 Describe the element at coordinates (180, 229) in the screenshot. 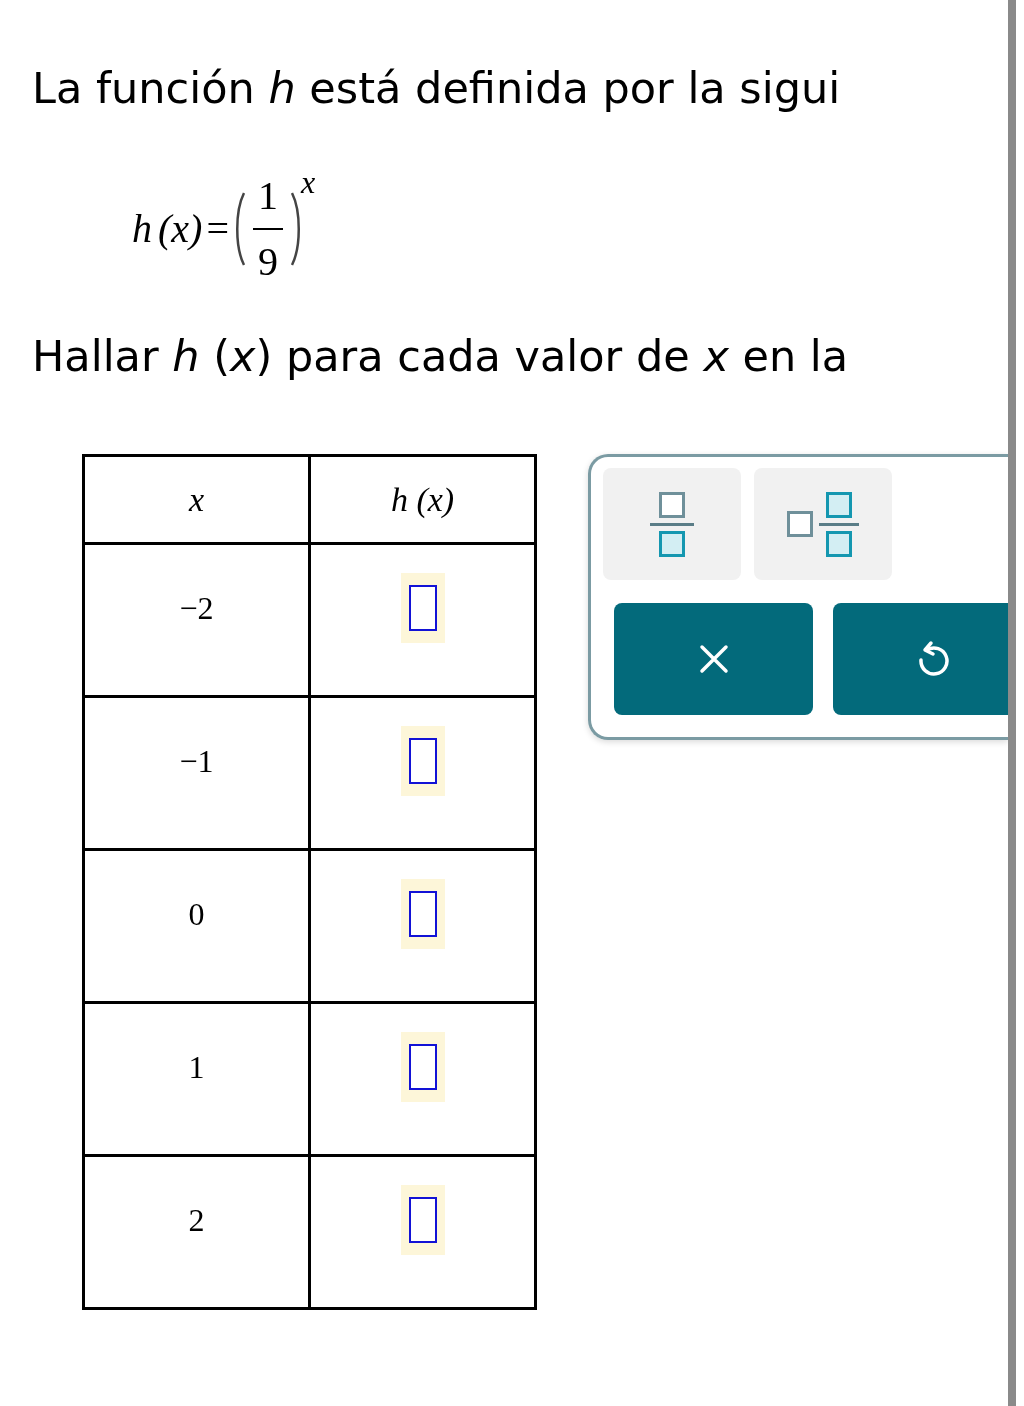

I see `formula-left-side: h(x)=` at that location.